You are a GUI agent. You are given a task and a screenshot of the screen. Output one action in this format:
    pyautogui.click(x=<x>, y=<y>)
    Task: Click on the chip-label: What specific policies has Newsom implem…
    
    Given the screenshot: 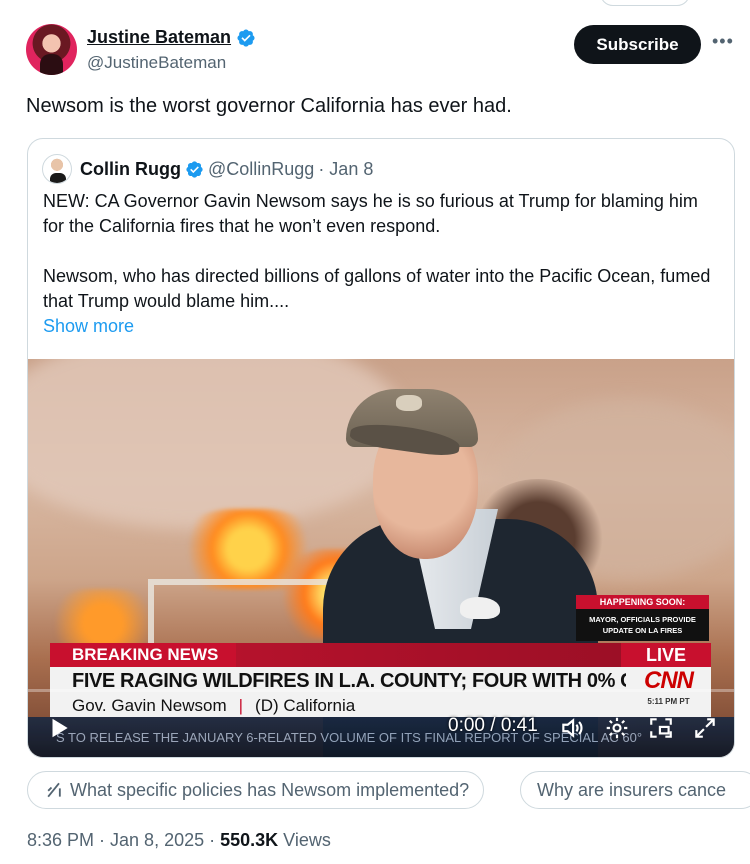 What is the action you would take?
    pyautogui.click(x=270, y=790)
    